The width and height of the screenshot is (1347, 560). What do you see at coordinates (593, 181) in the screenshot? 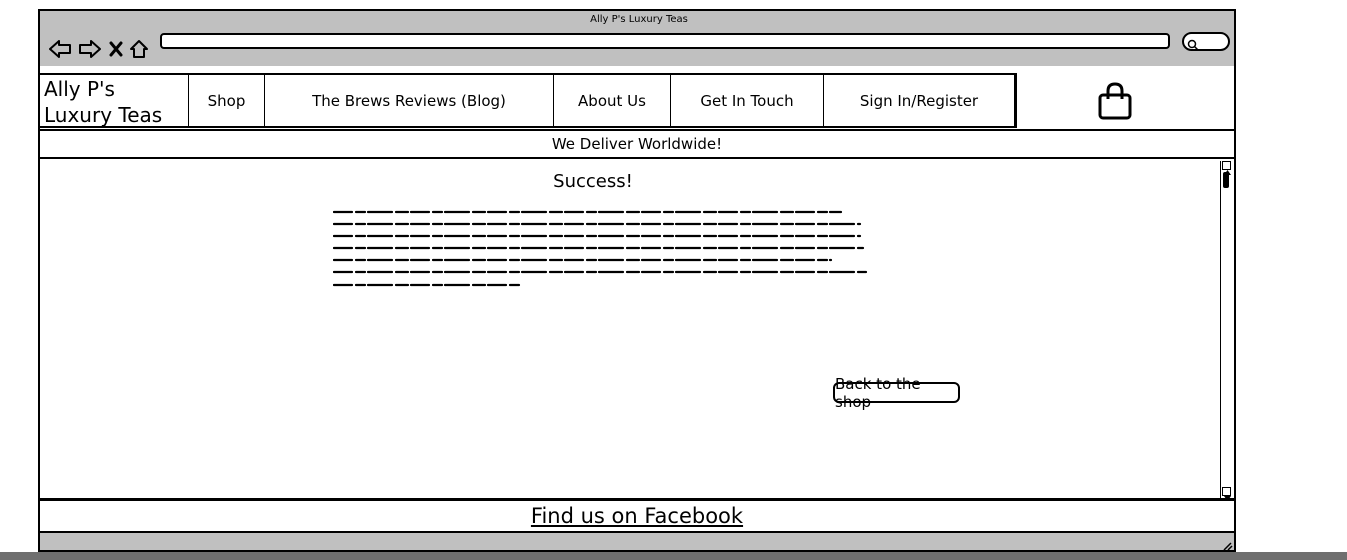
I see `page-title: Success!` at bounding box center [593, 181].